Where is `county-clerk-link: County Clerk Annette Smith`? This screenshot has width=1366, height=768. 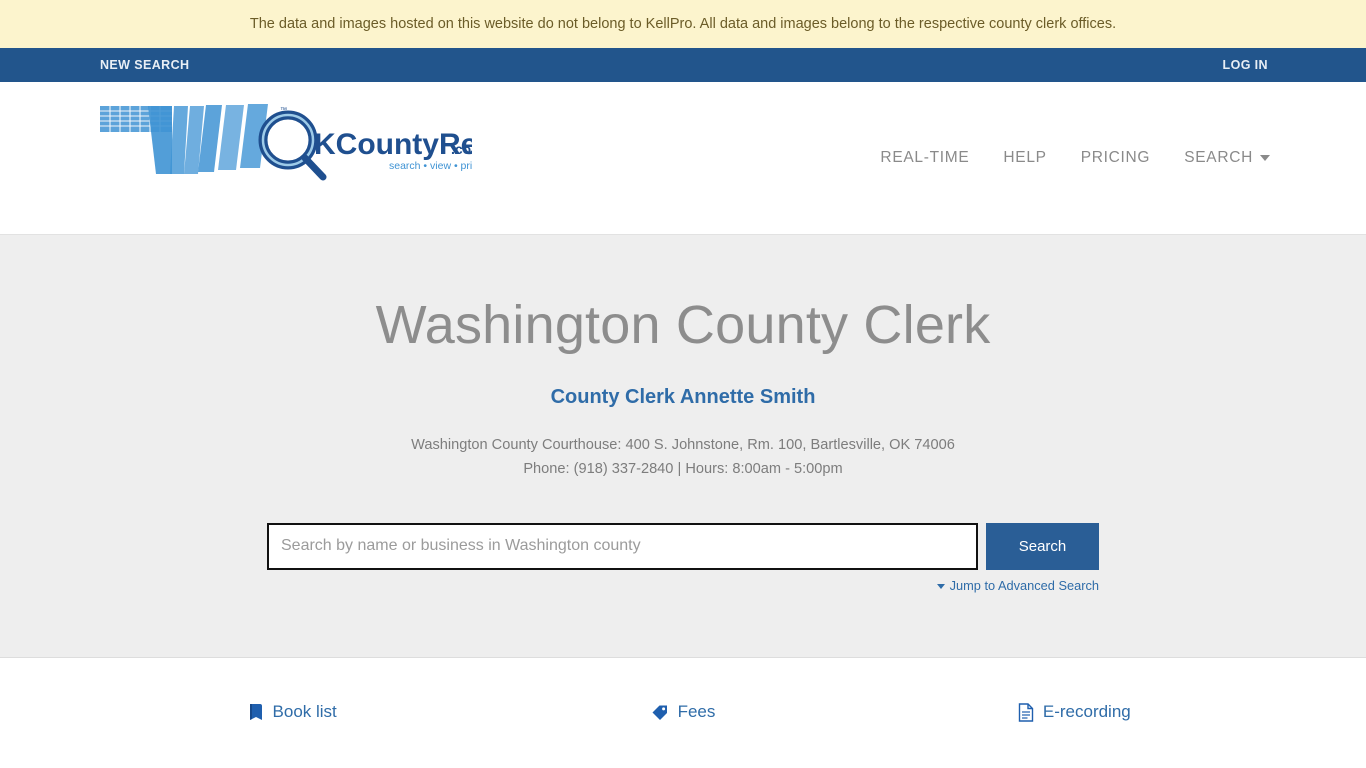
county-clerk-link: County Clerk Annette Smith is located at coordinates (683, 397).